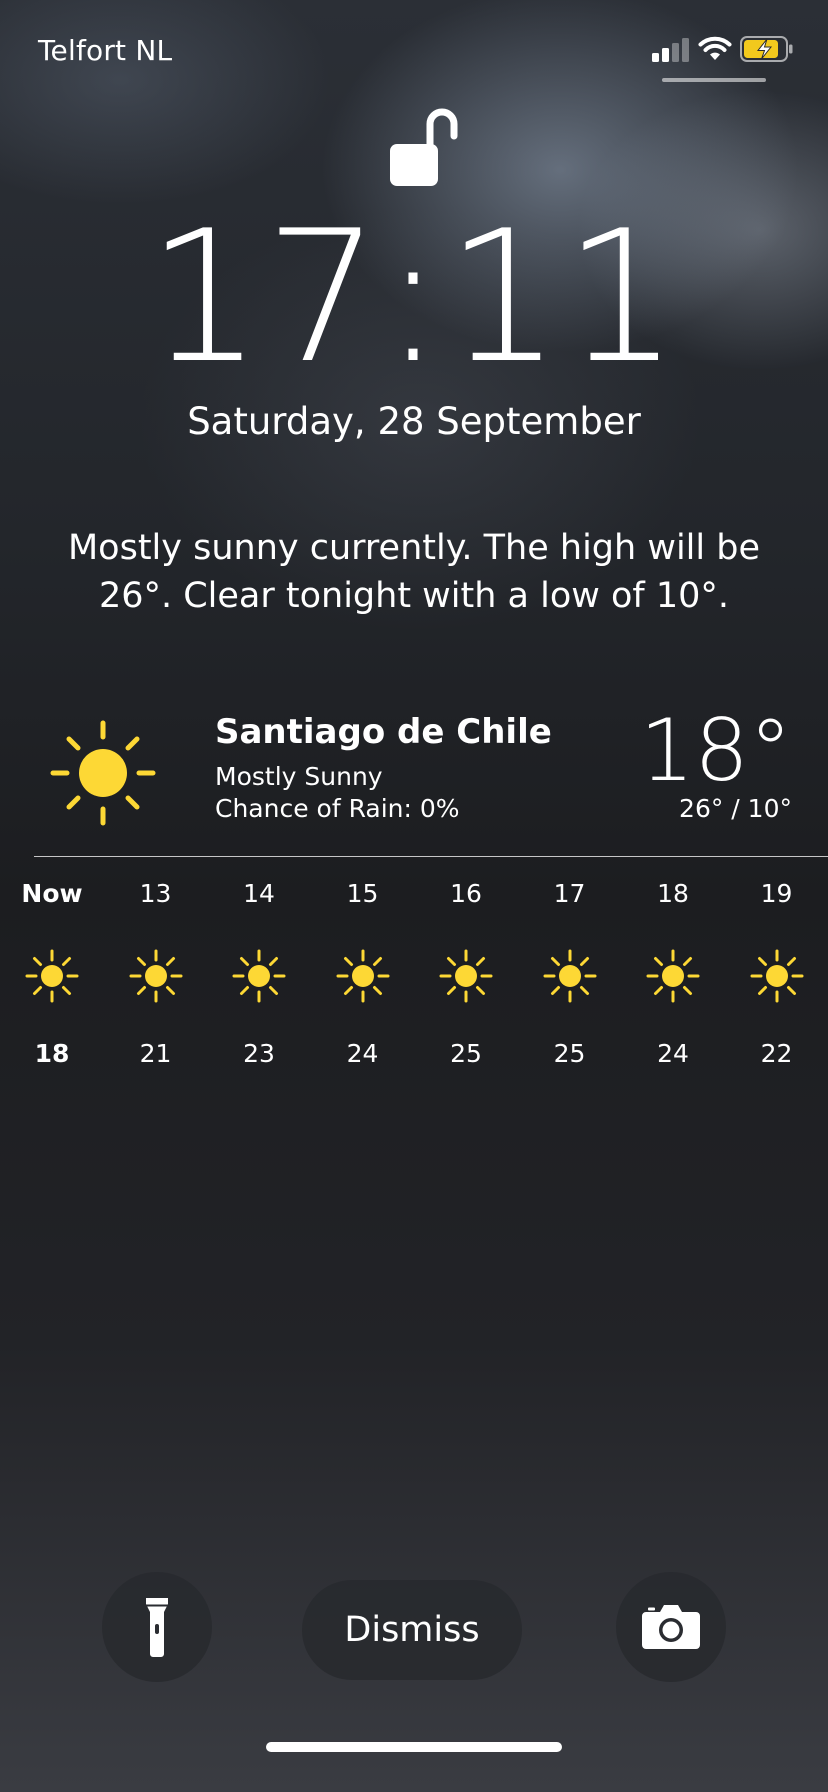  I want to click on flashlight-icon, so click(157, 1627).